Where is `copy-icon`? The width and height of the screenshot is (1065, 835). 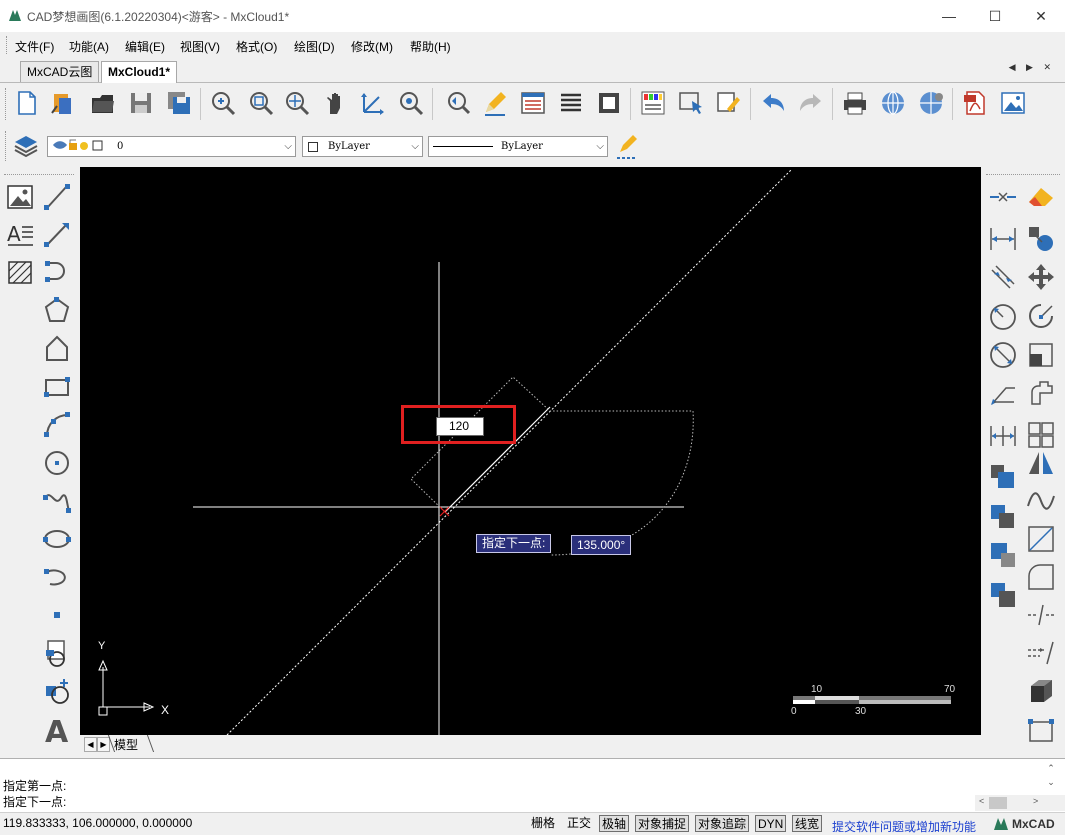
copy-icon is located at coordinates (1041, 239).